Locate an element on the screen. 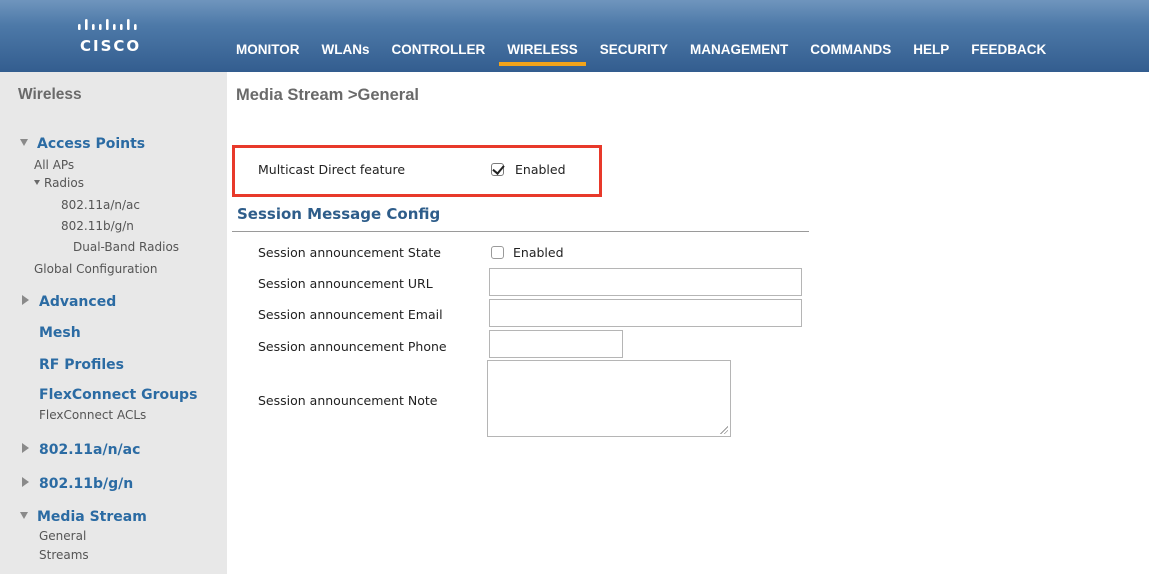  sidebar-item-radios: Radios is located at coordinates (59, 183).